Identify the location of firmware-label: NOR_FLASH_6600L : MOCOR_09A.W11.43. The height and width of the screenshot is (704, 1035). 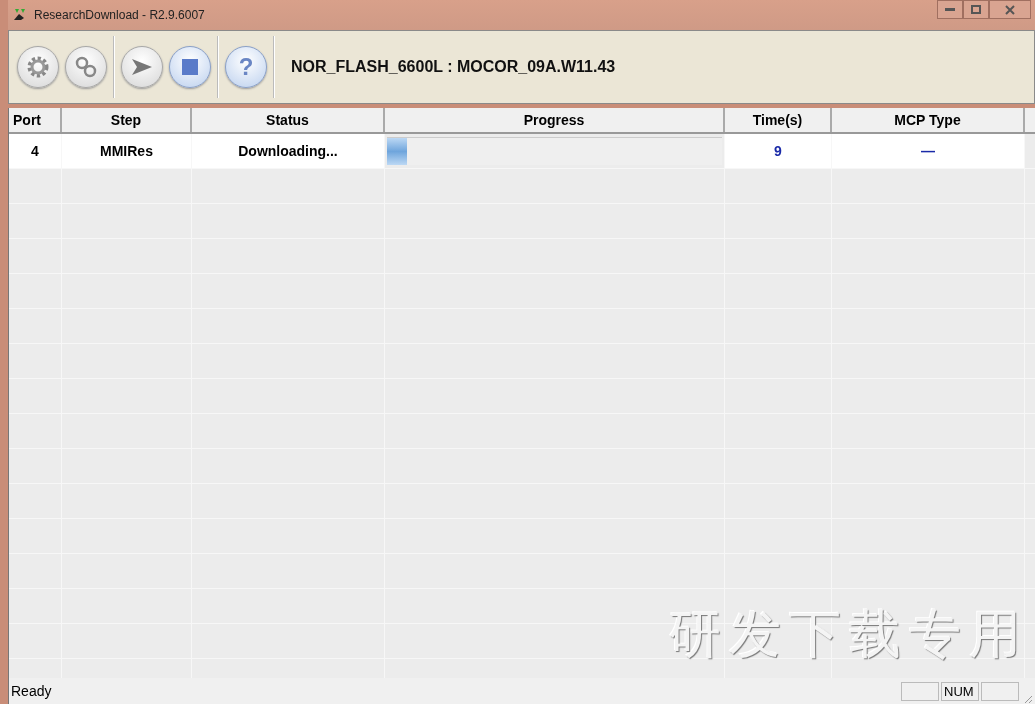
(453, 67).